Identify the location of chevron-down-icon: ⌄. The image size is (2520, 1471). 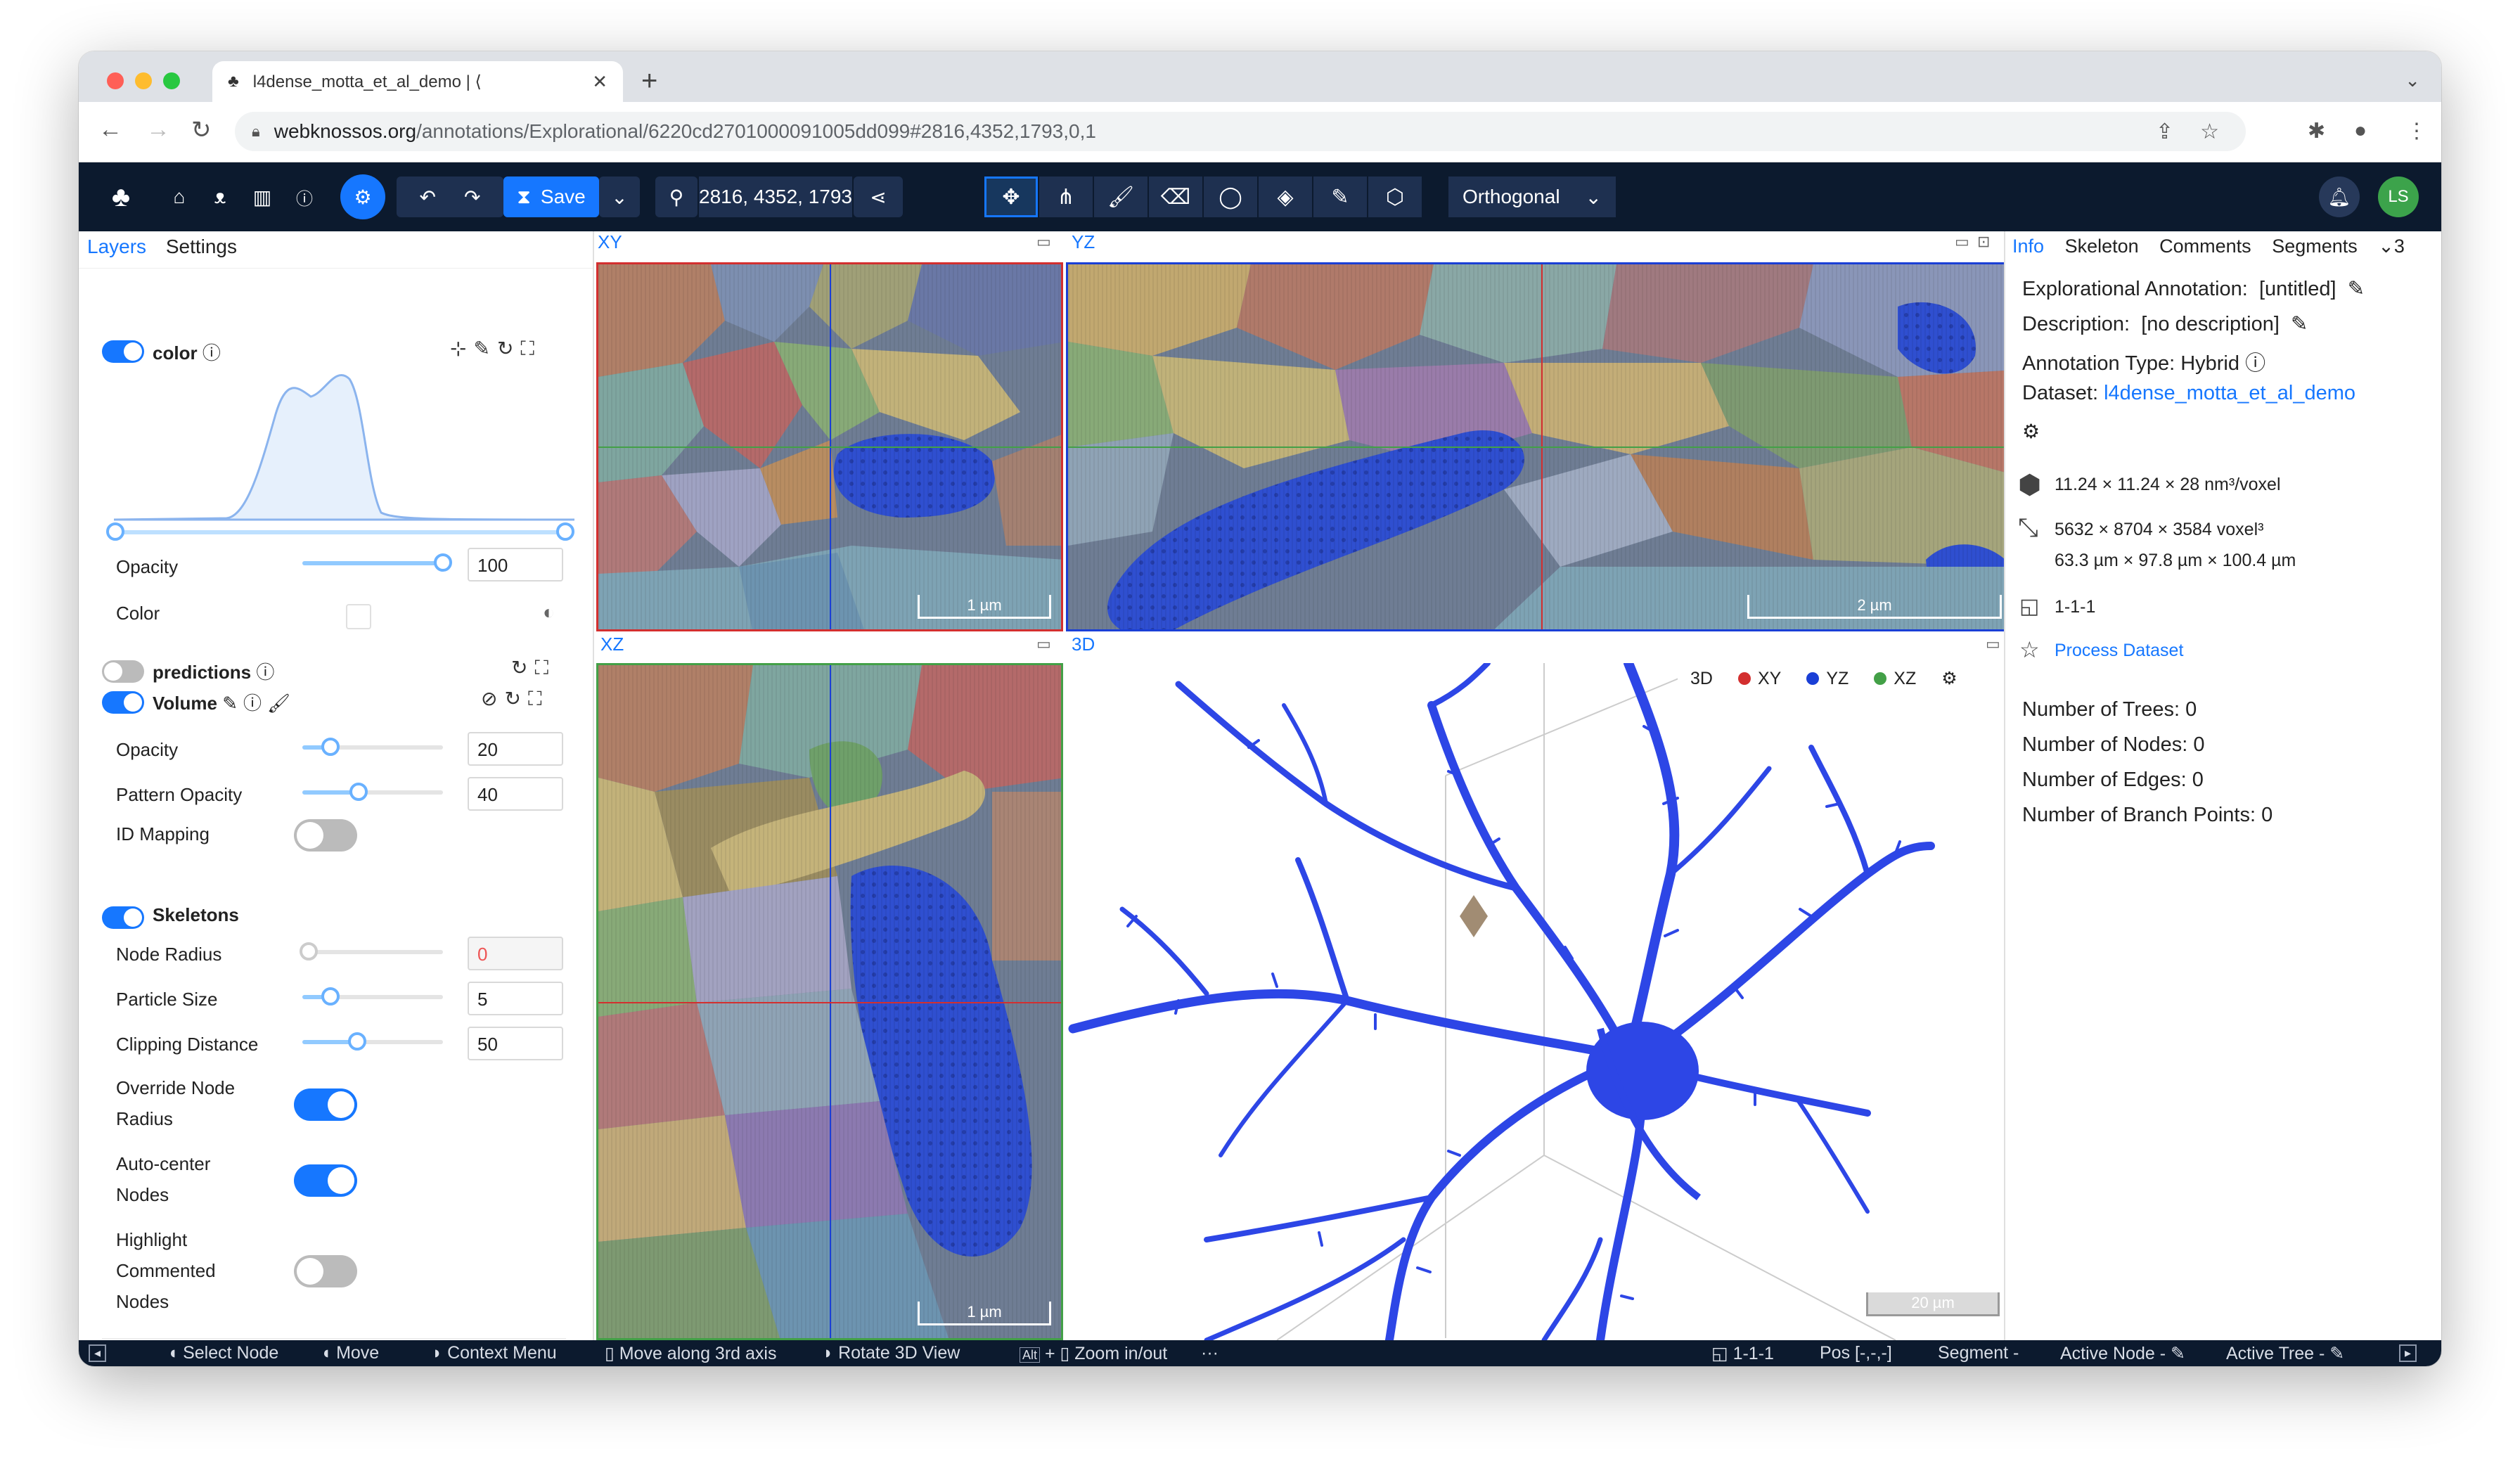
(2412, 80).